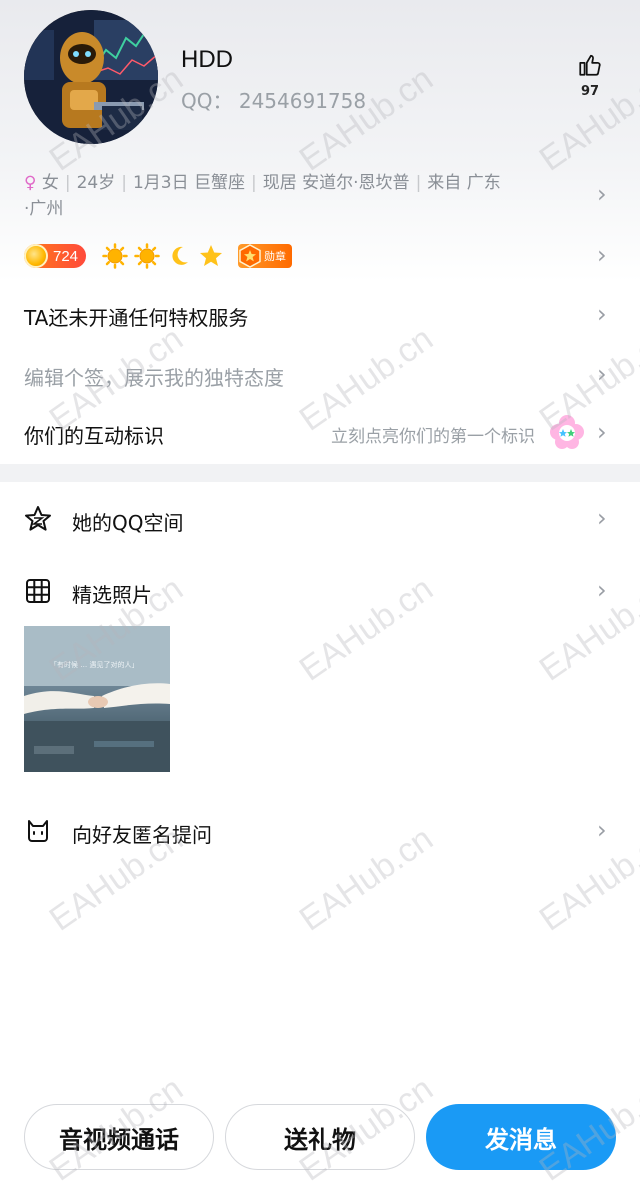 This screenshot has width=640, height=1200. I want to click on like-button: 97, so click(590, 77).